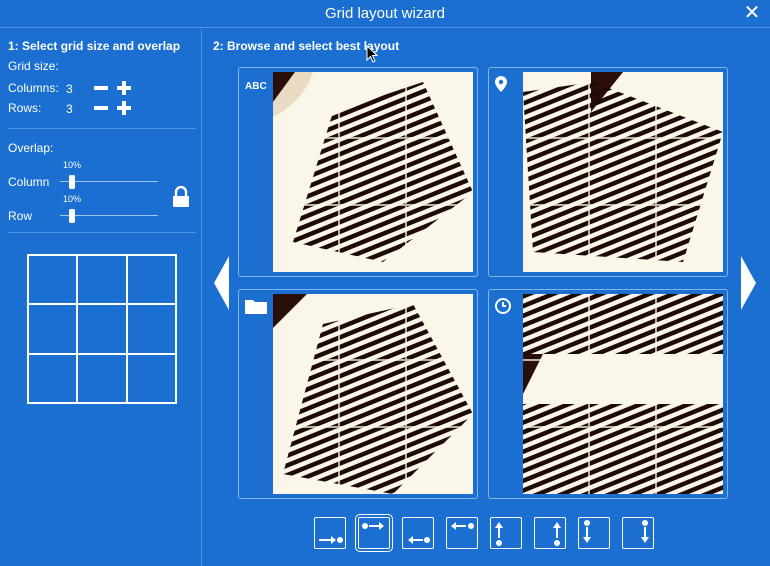  Describe the element at coordinates (374, 533) in the screenshot. I see `fill-order-right-top-button` at that location.